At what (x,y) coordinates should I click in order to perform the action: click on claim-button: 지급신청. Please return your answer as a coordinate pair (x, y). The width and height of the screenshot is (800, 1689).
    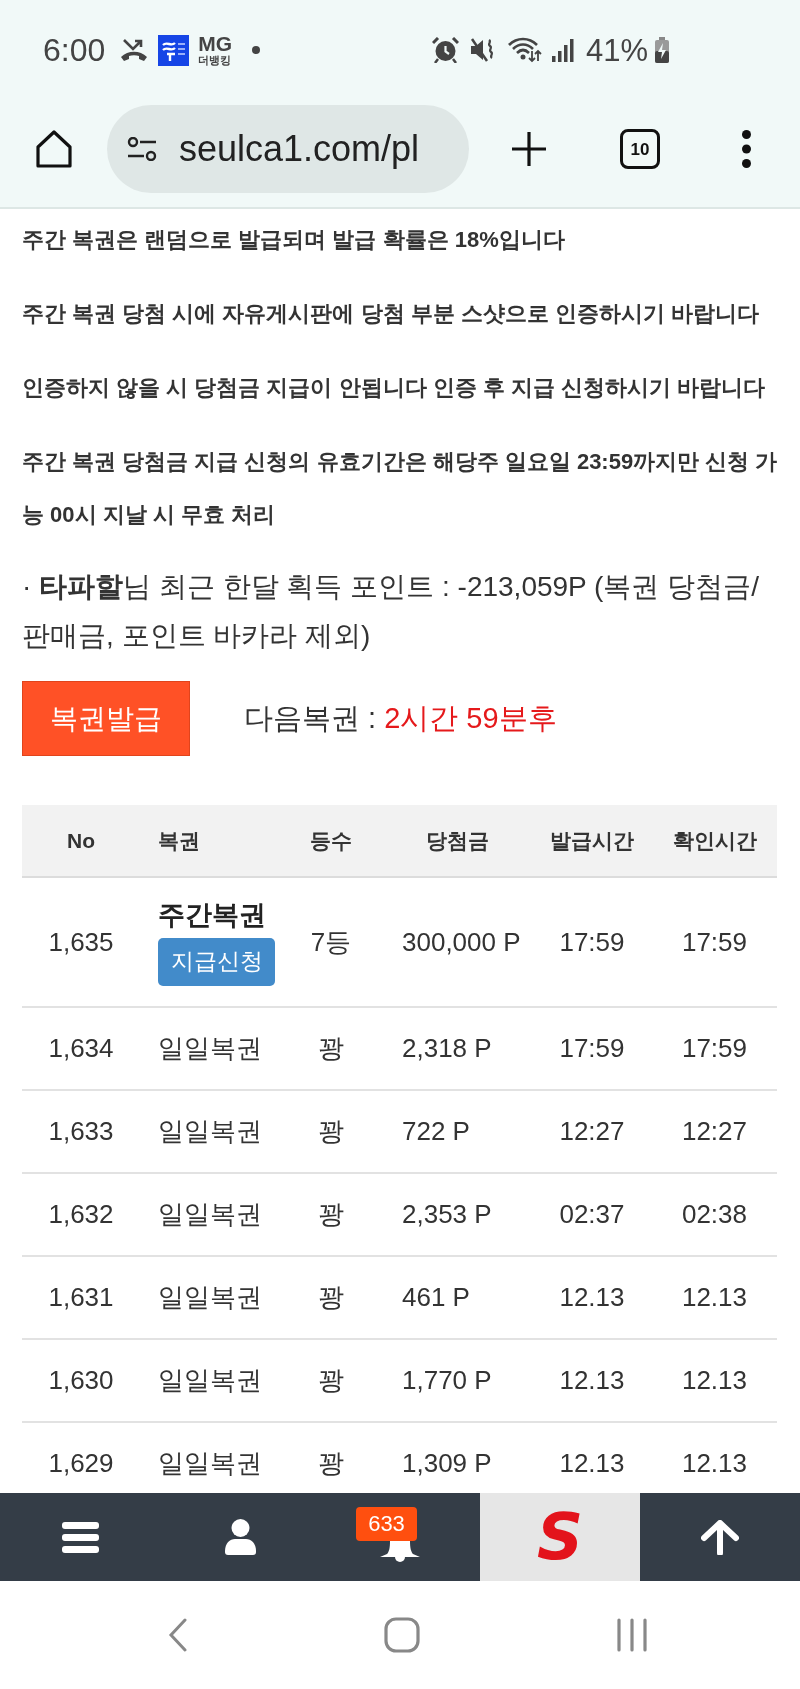
    Looking at the image, I should click on (216, 961).